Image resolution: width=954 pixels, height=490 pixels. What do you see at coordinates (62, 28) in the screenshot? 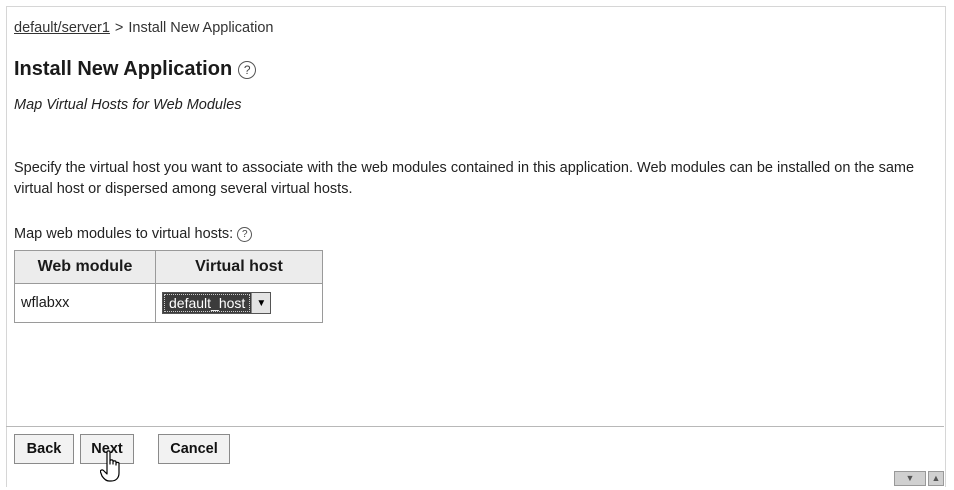
I see `breadcrumb-link-server: default/server1` at bounding box center [62, 28].